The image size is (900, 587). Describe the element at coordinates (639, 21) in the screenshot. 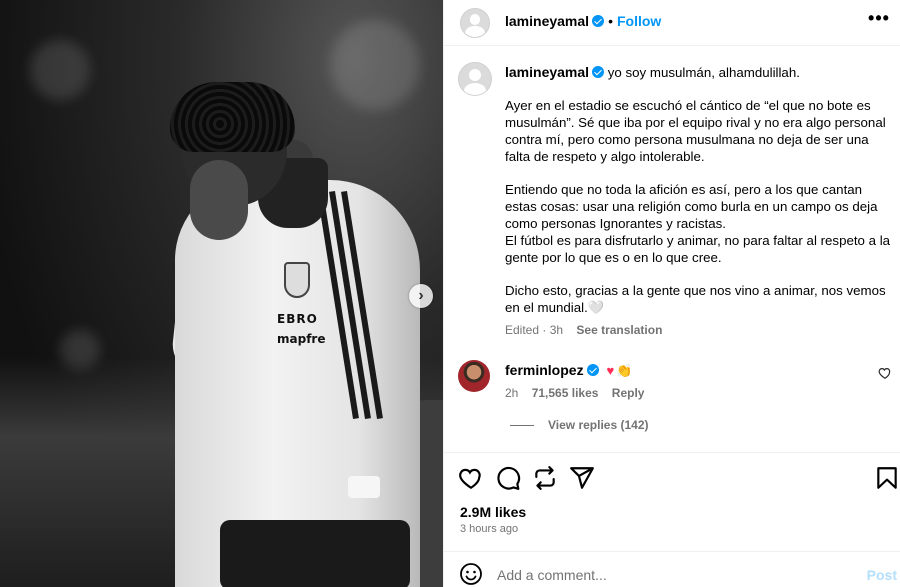

I see `follow-button: Follow` at that location.